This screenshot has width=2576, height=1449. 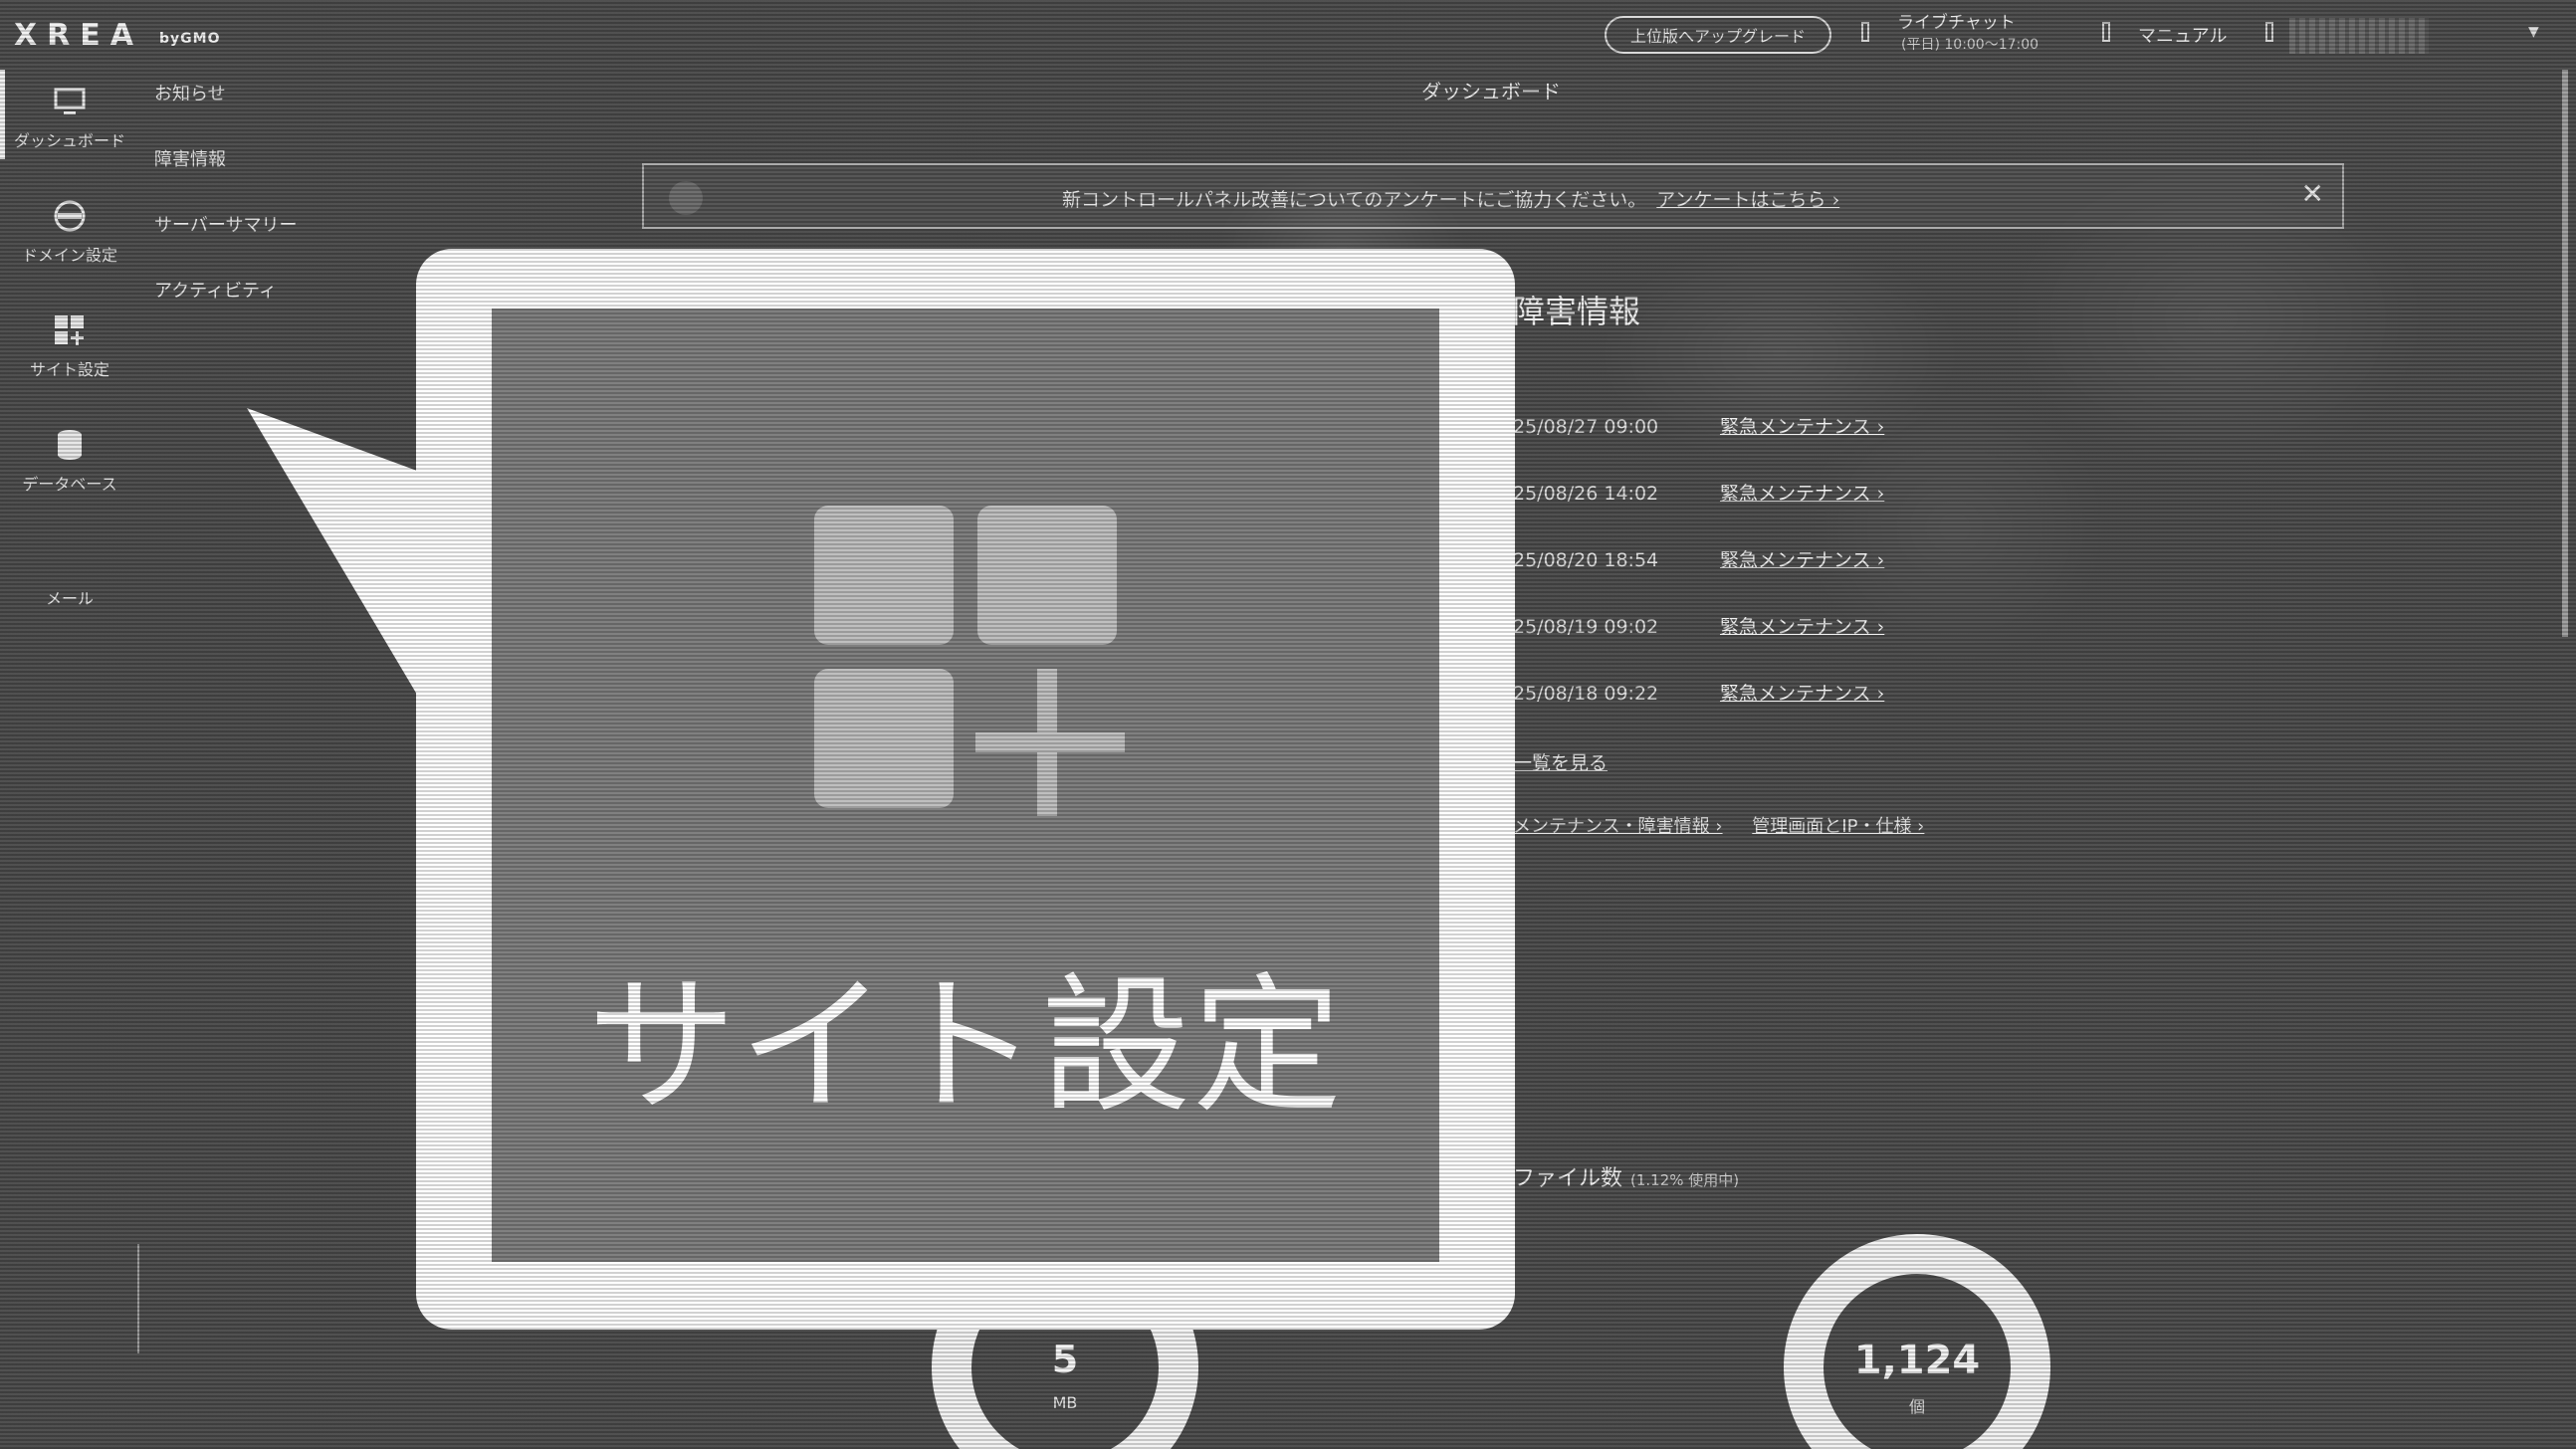 What do you see at coordinates (1560, 761) in the screenshot?
I see `fault-more-link: 一覧を見る` at bounding box center [1560, 761].